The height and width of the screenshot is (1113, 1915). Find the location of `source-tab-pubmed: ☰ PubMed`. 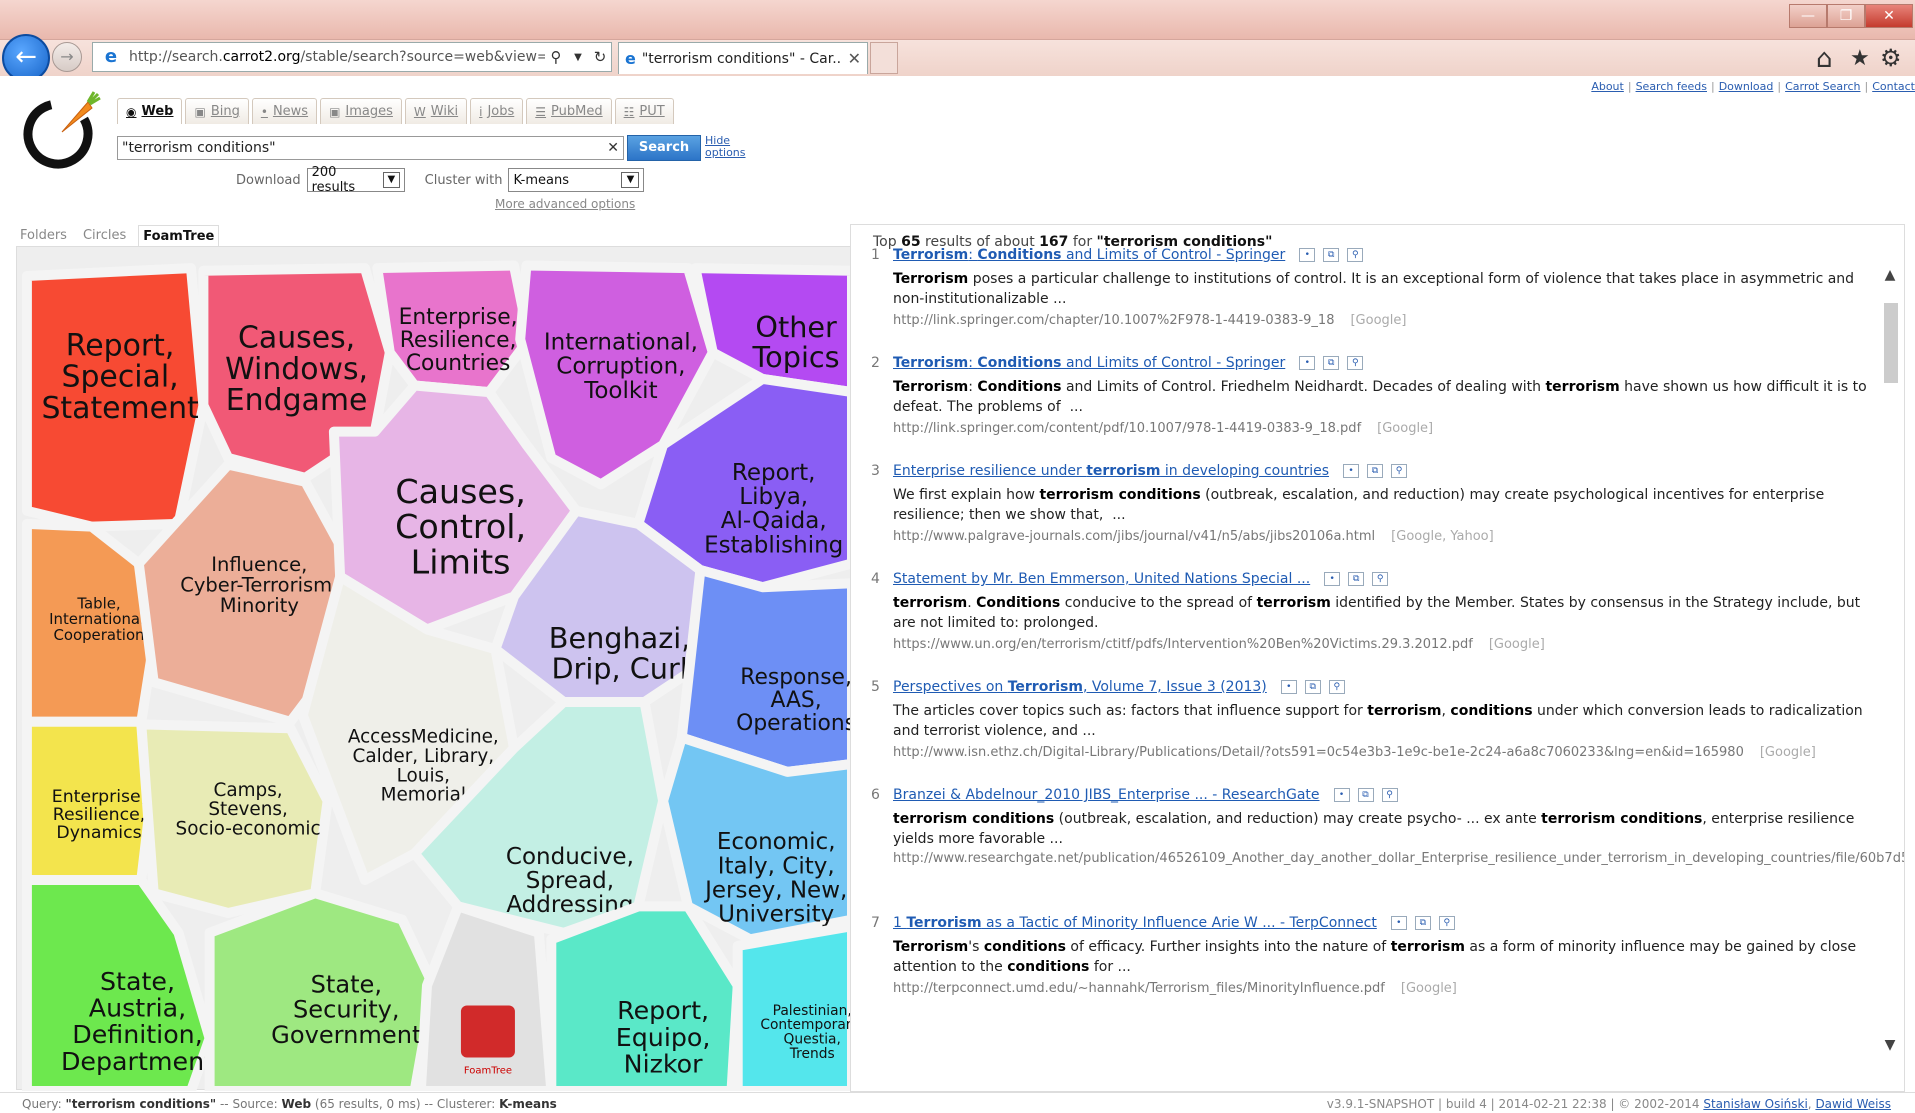

source-tab-pubmed: ☰ PubMed is located at coordinates (569, 111).